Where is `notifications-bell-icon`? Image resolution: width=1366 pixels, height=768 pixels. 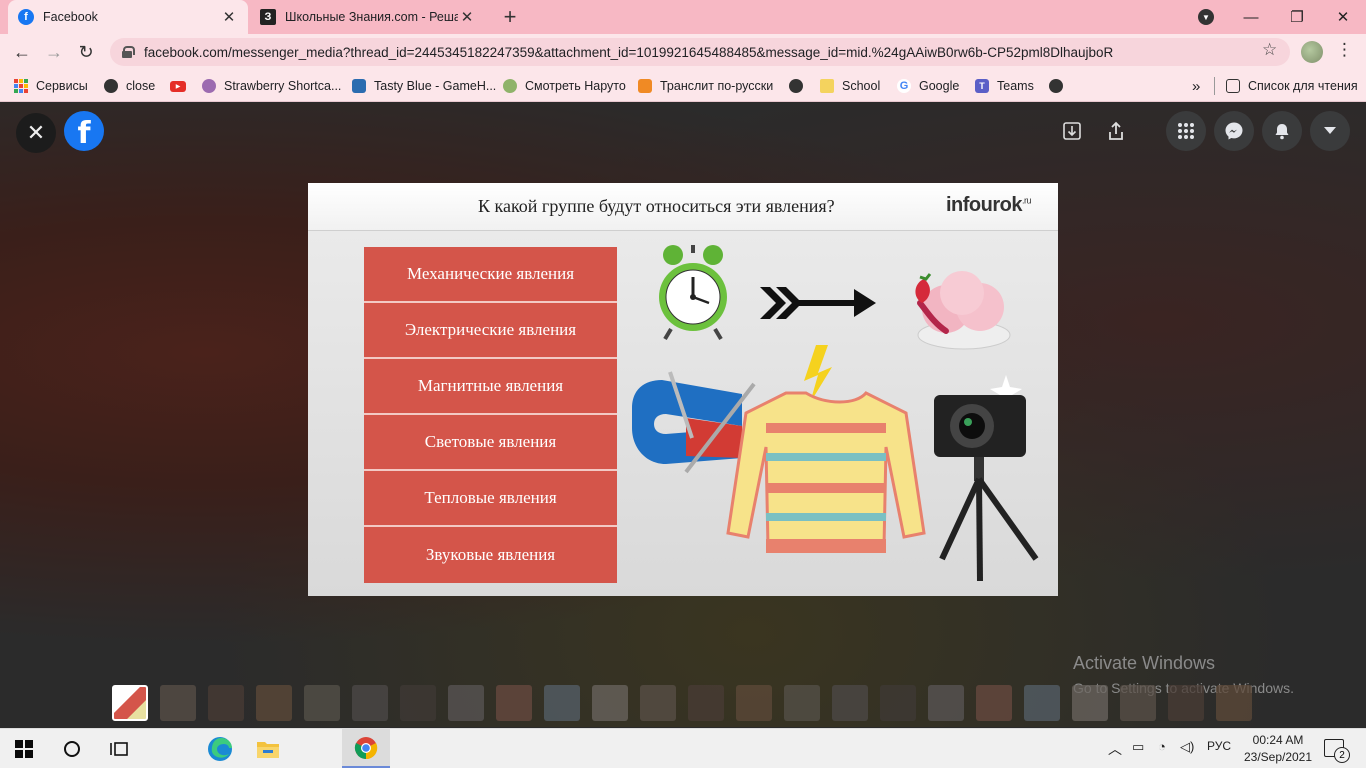
notifications-bell-icon is located at coordinates (1282, 131).